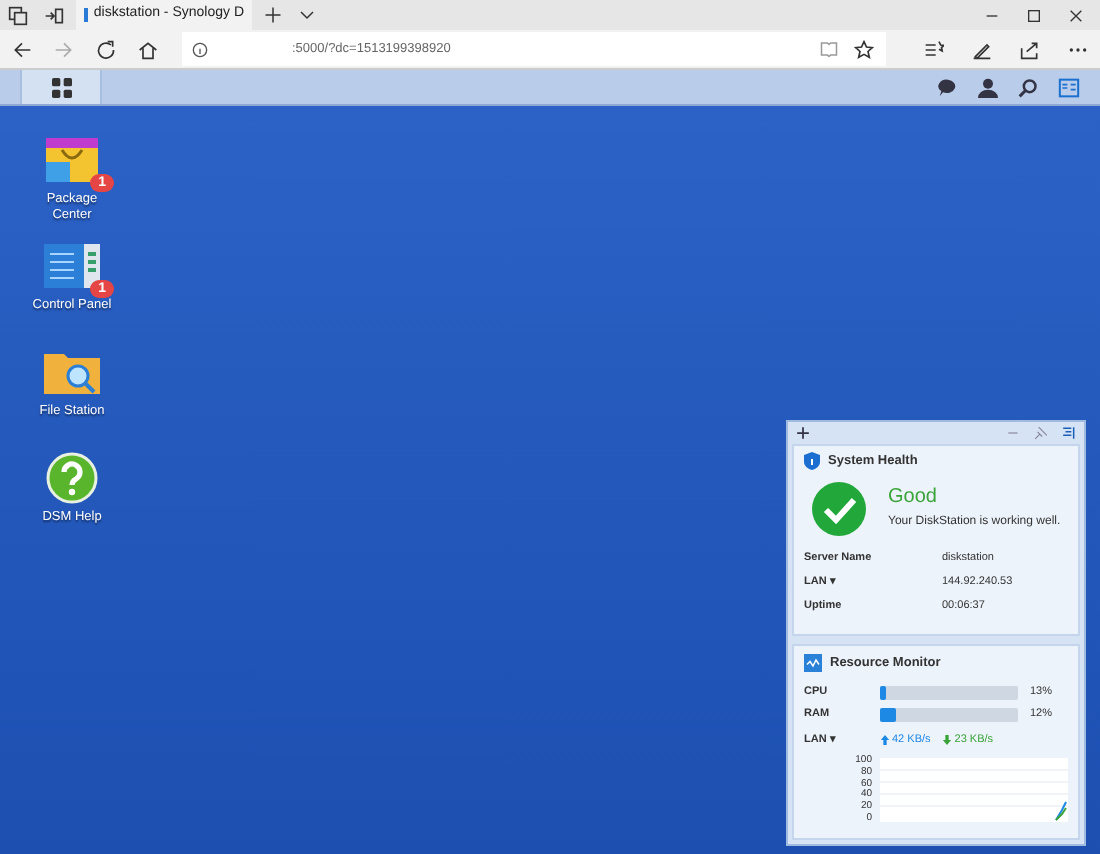  What do you see at coordinates (864, 49) in the screenshot?
I see `star-icon` at bounding box center [864, 49].